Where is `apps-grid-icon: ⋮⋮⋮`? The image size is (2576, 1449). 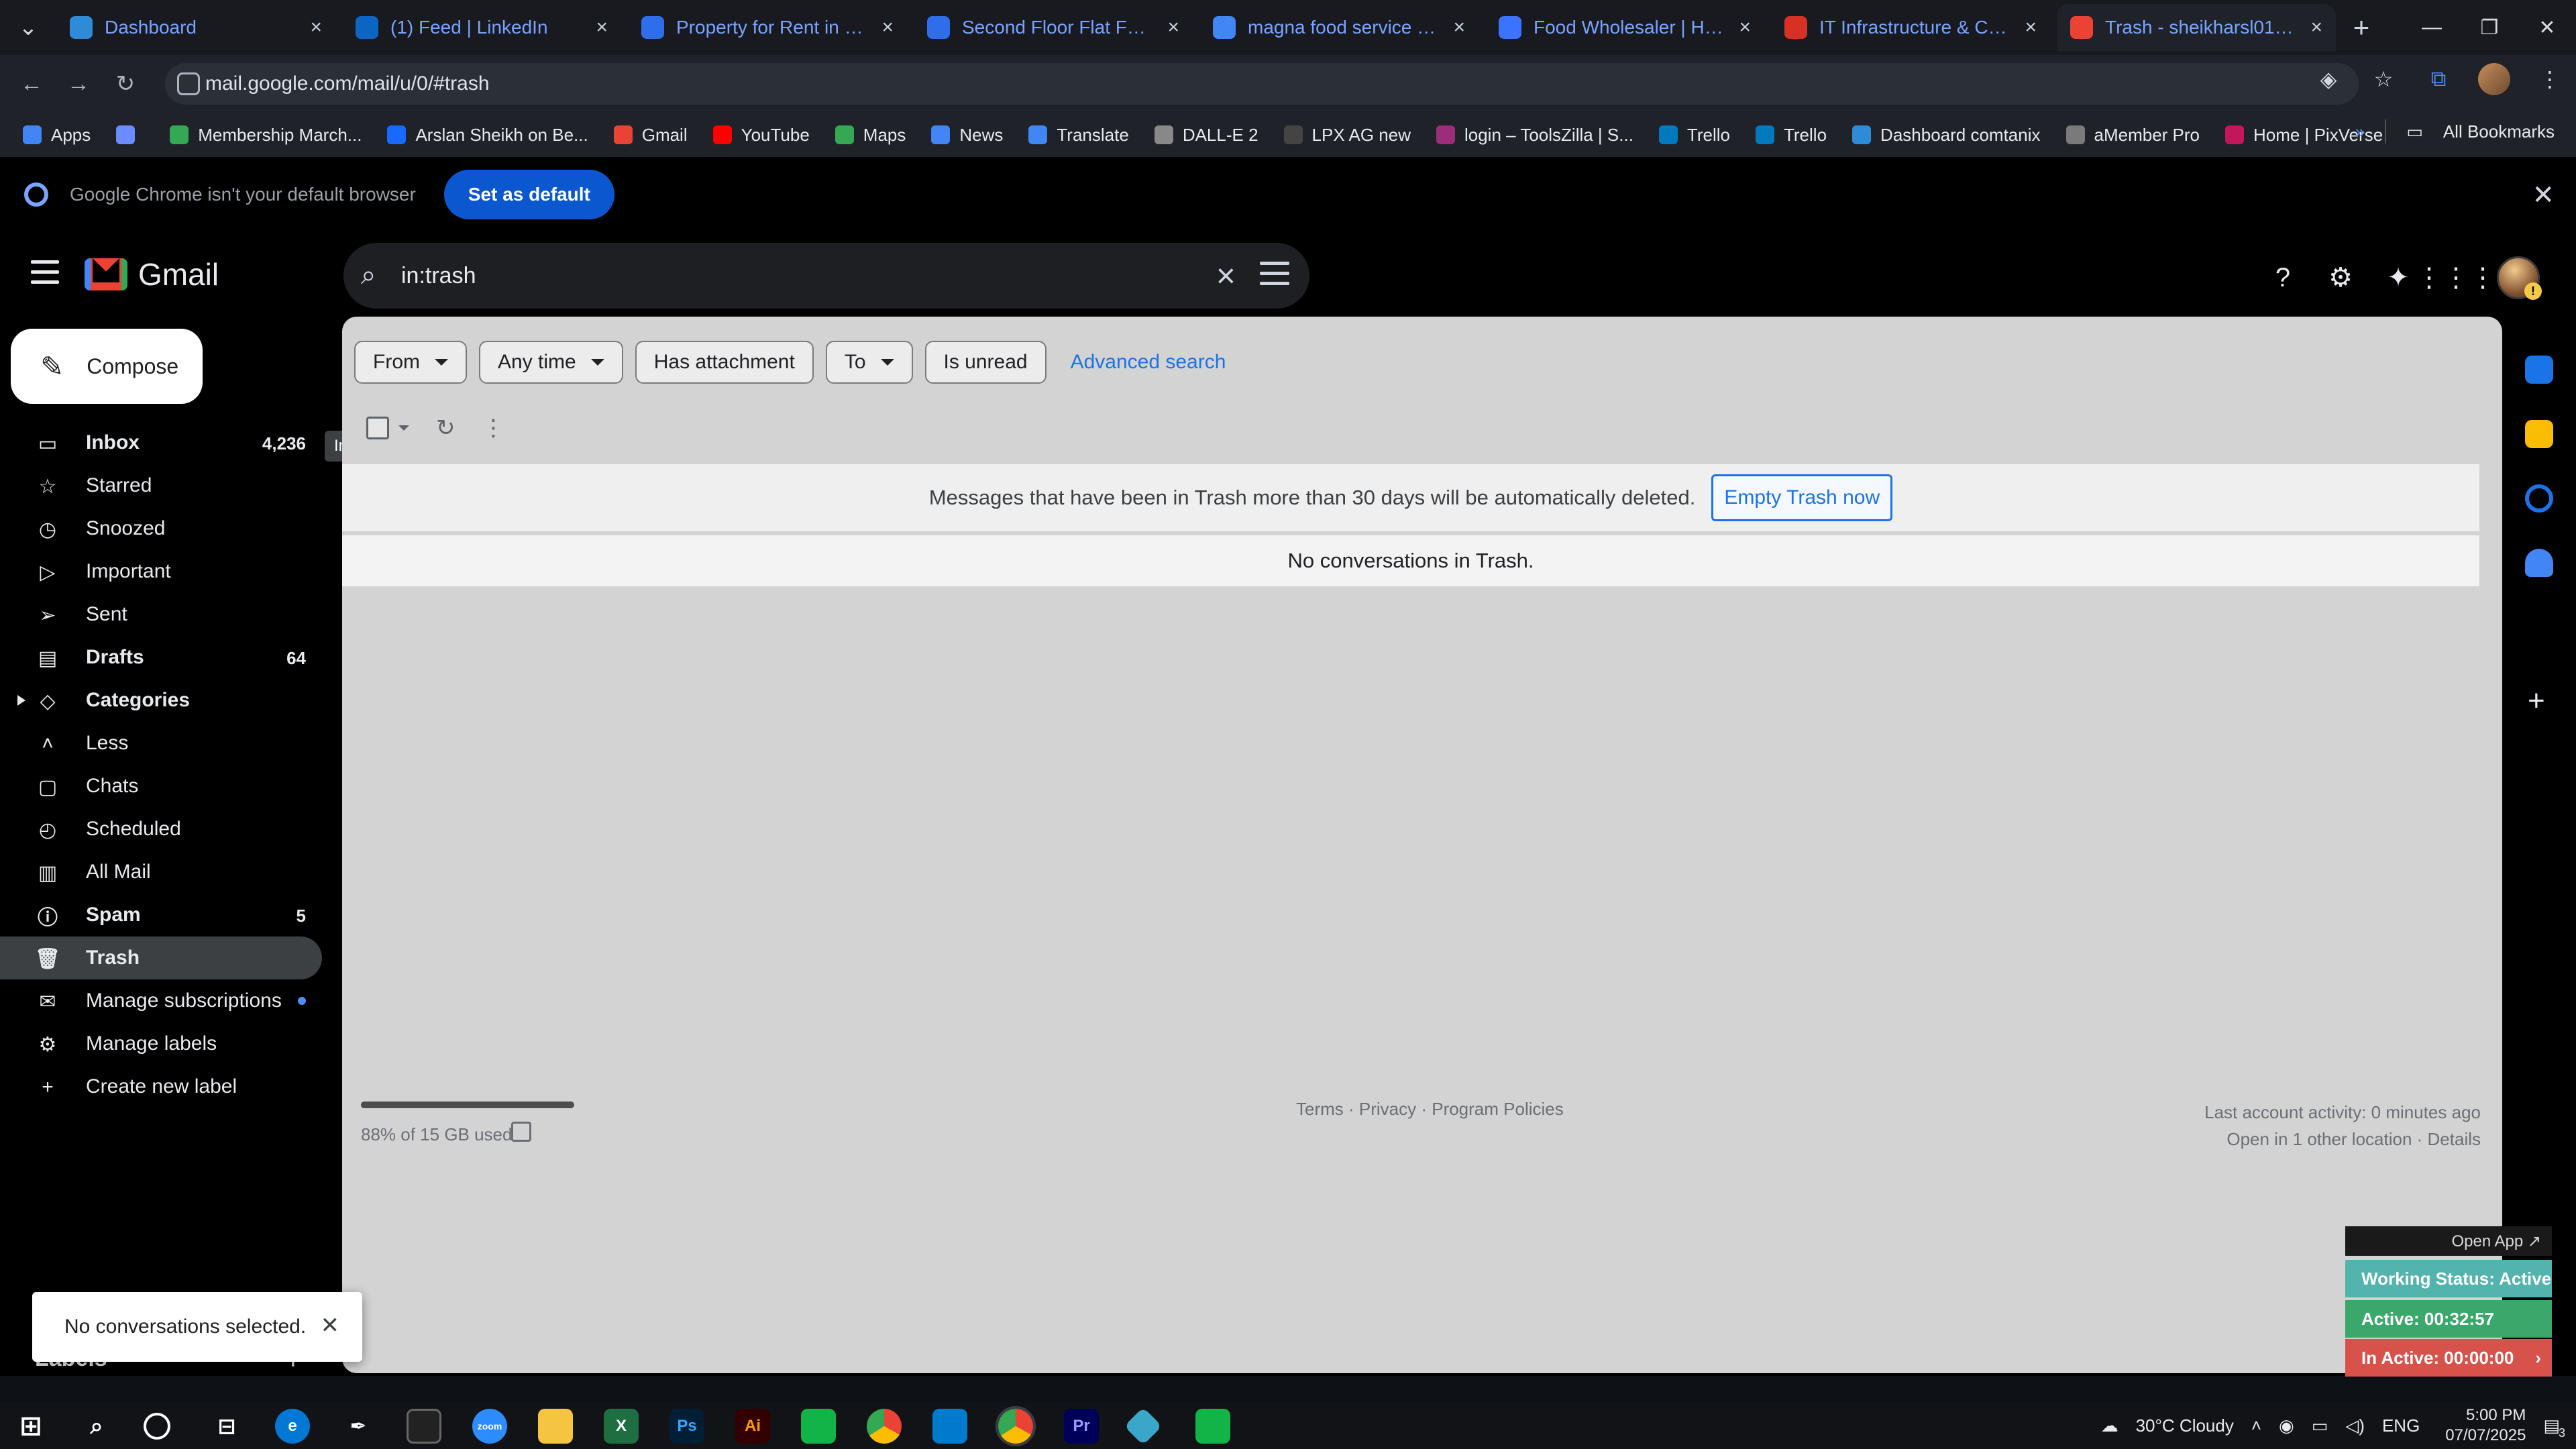 apps-grid-icon: ⋮⋮⋮ is located at coordinates (2456, 277).